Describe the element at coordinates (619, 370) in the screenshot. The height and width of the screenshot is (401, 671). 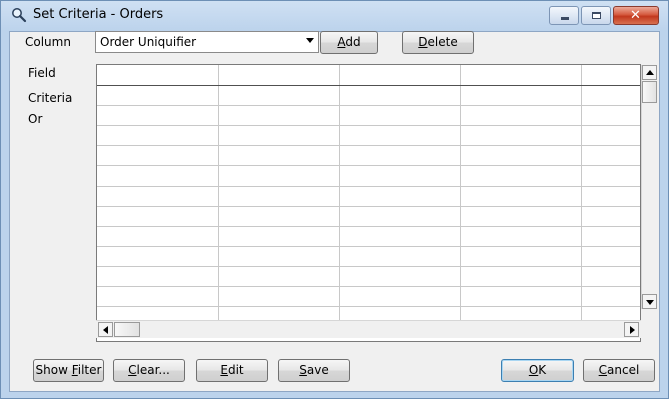
I see `cancel-button: Cancel` at that location.